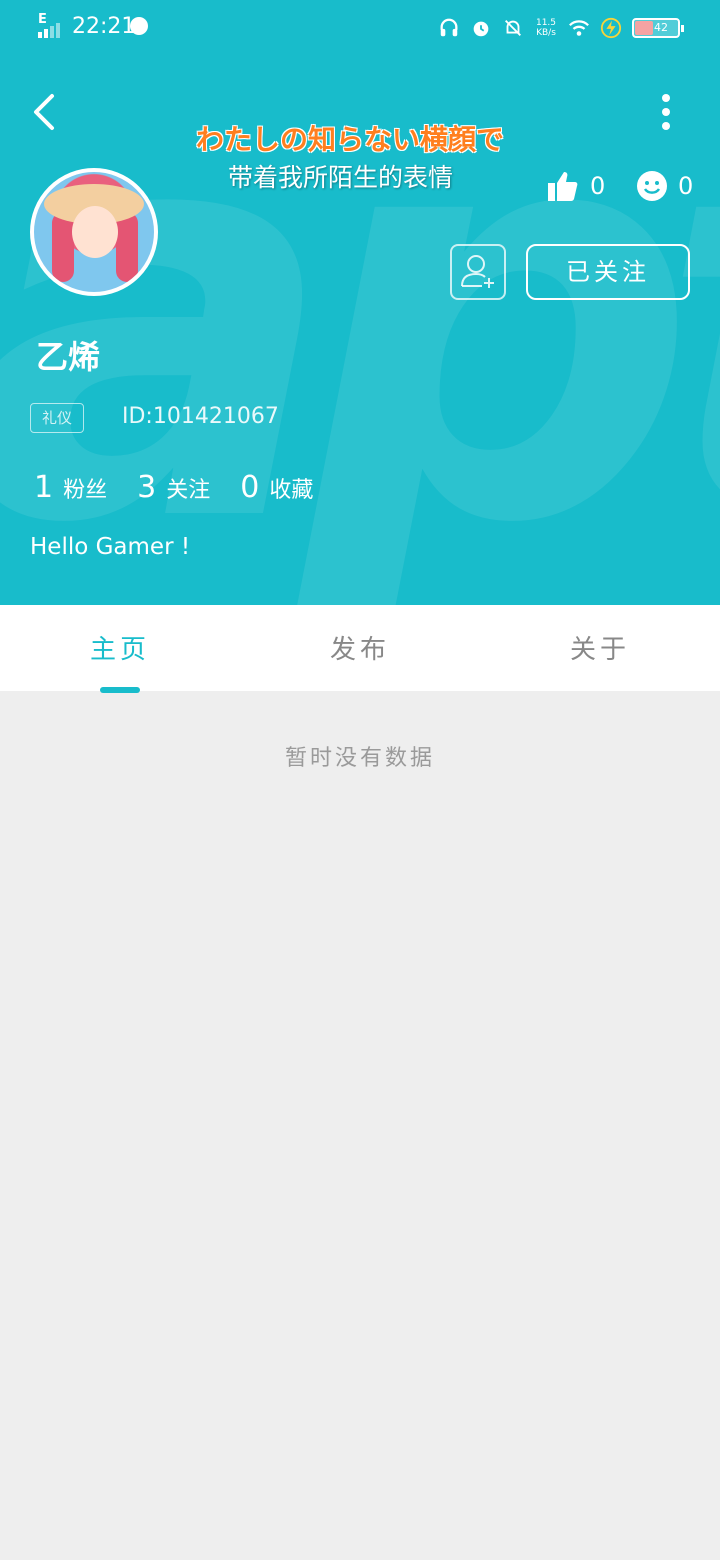 This screenshot has width=720, height=1560. Describe the element at coordinates (546, 28) in the screenshot. I see `network-speed: 11.5 KB/s` at that location.